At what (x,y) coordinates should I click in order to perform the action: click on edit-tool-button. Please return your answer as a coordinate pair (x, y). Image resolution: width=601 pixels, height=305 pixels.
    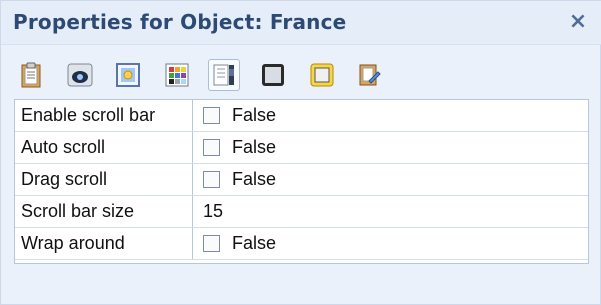
    Looking at the image, I should click on (369, 75).